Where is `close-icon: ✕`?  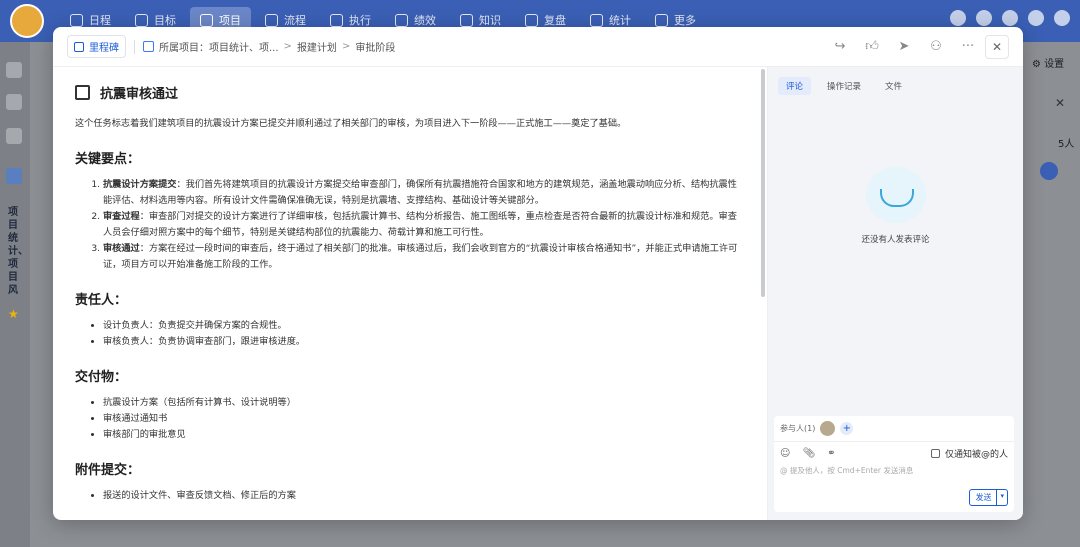 close-icon: ✕ is located at coordinates (997, 46).